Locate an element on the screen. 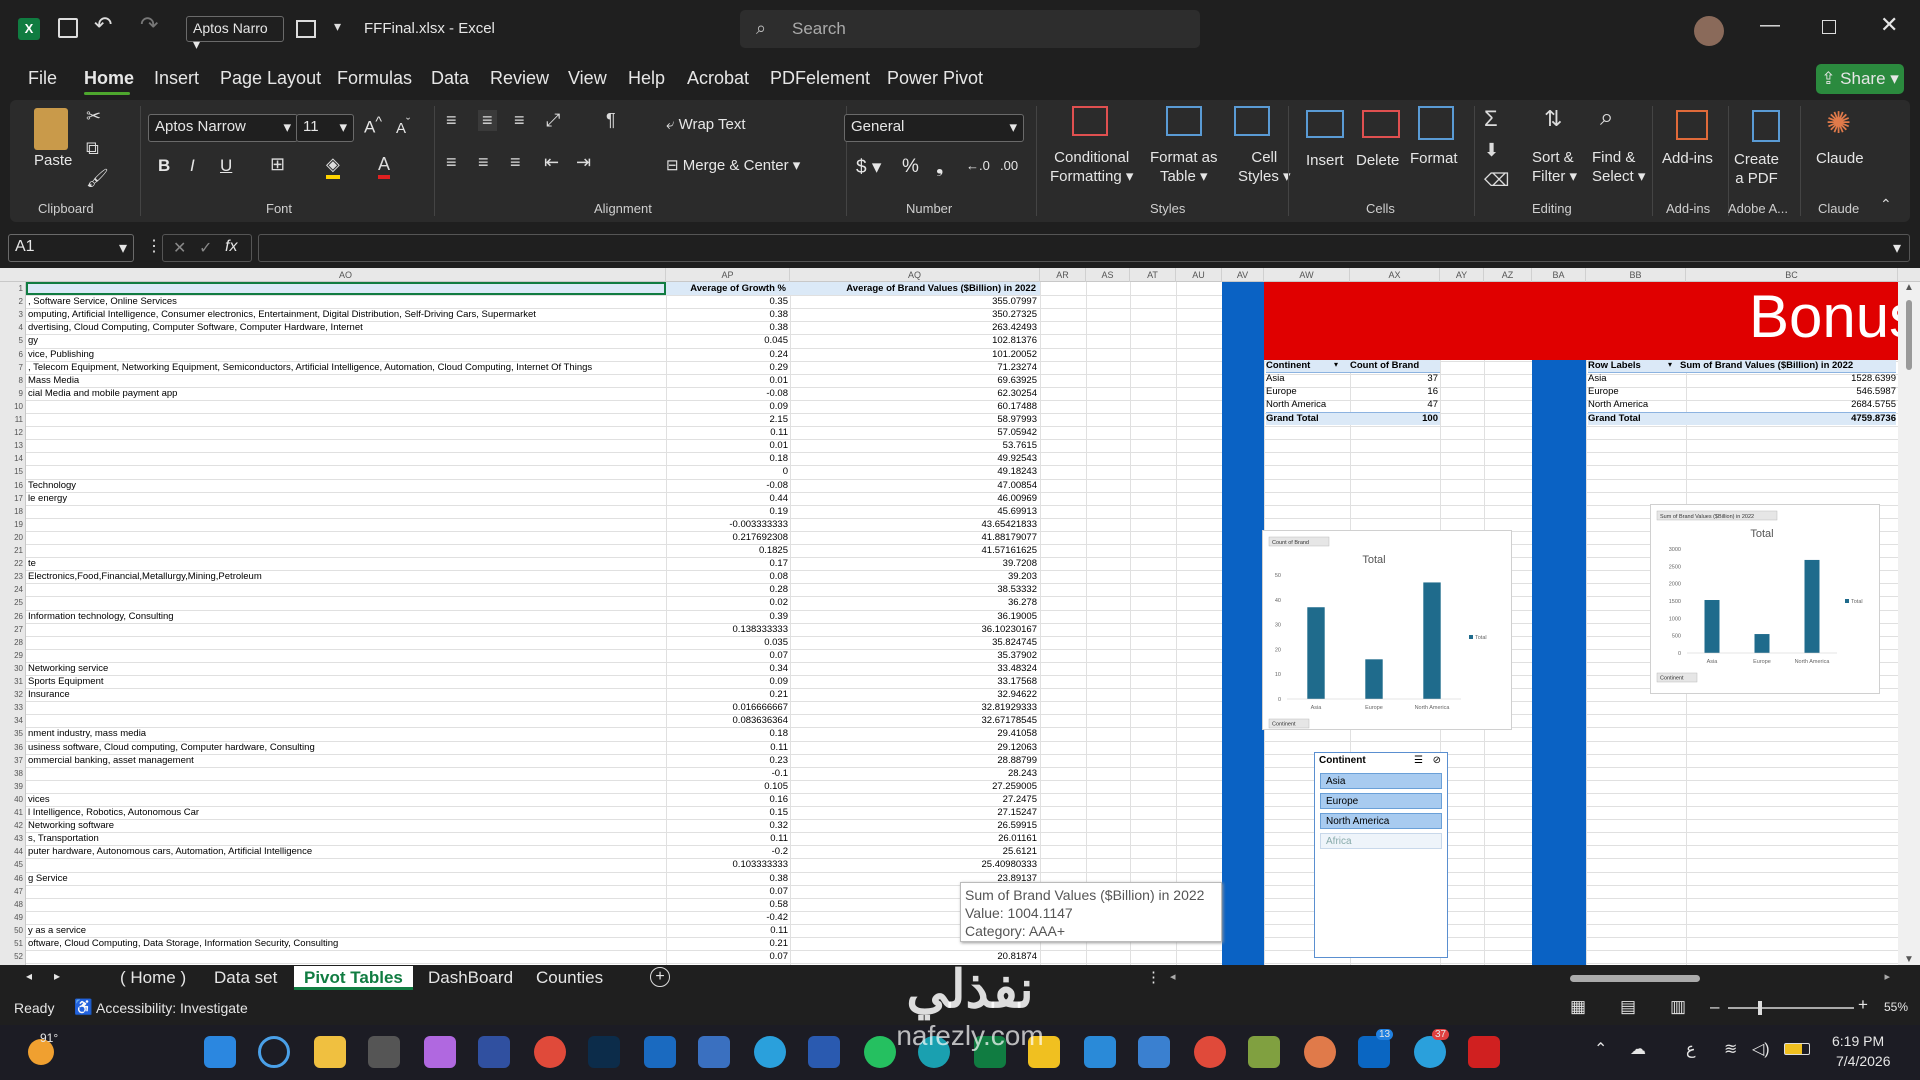 This screenshot has width=1920, height=1080. menu-insert: Insert is located at coordinates (176, 78).